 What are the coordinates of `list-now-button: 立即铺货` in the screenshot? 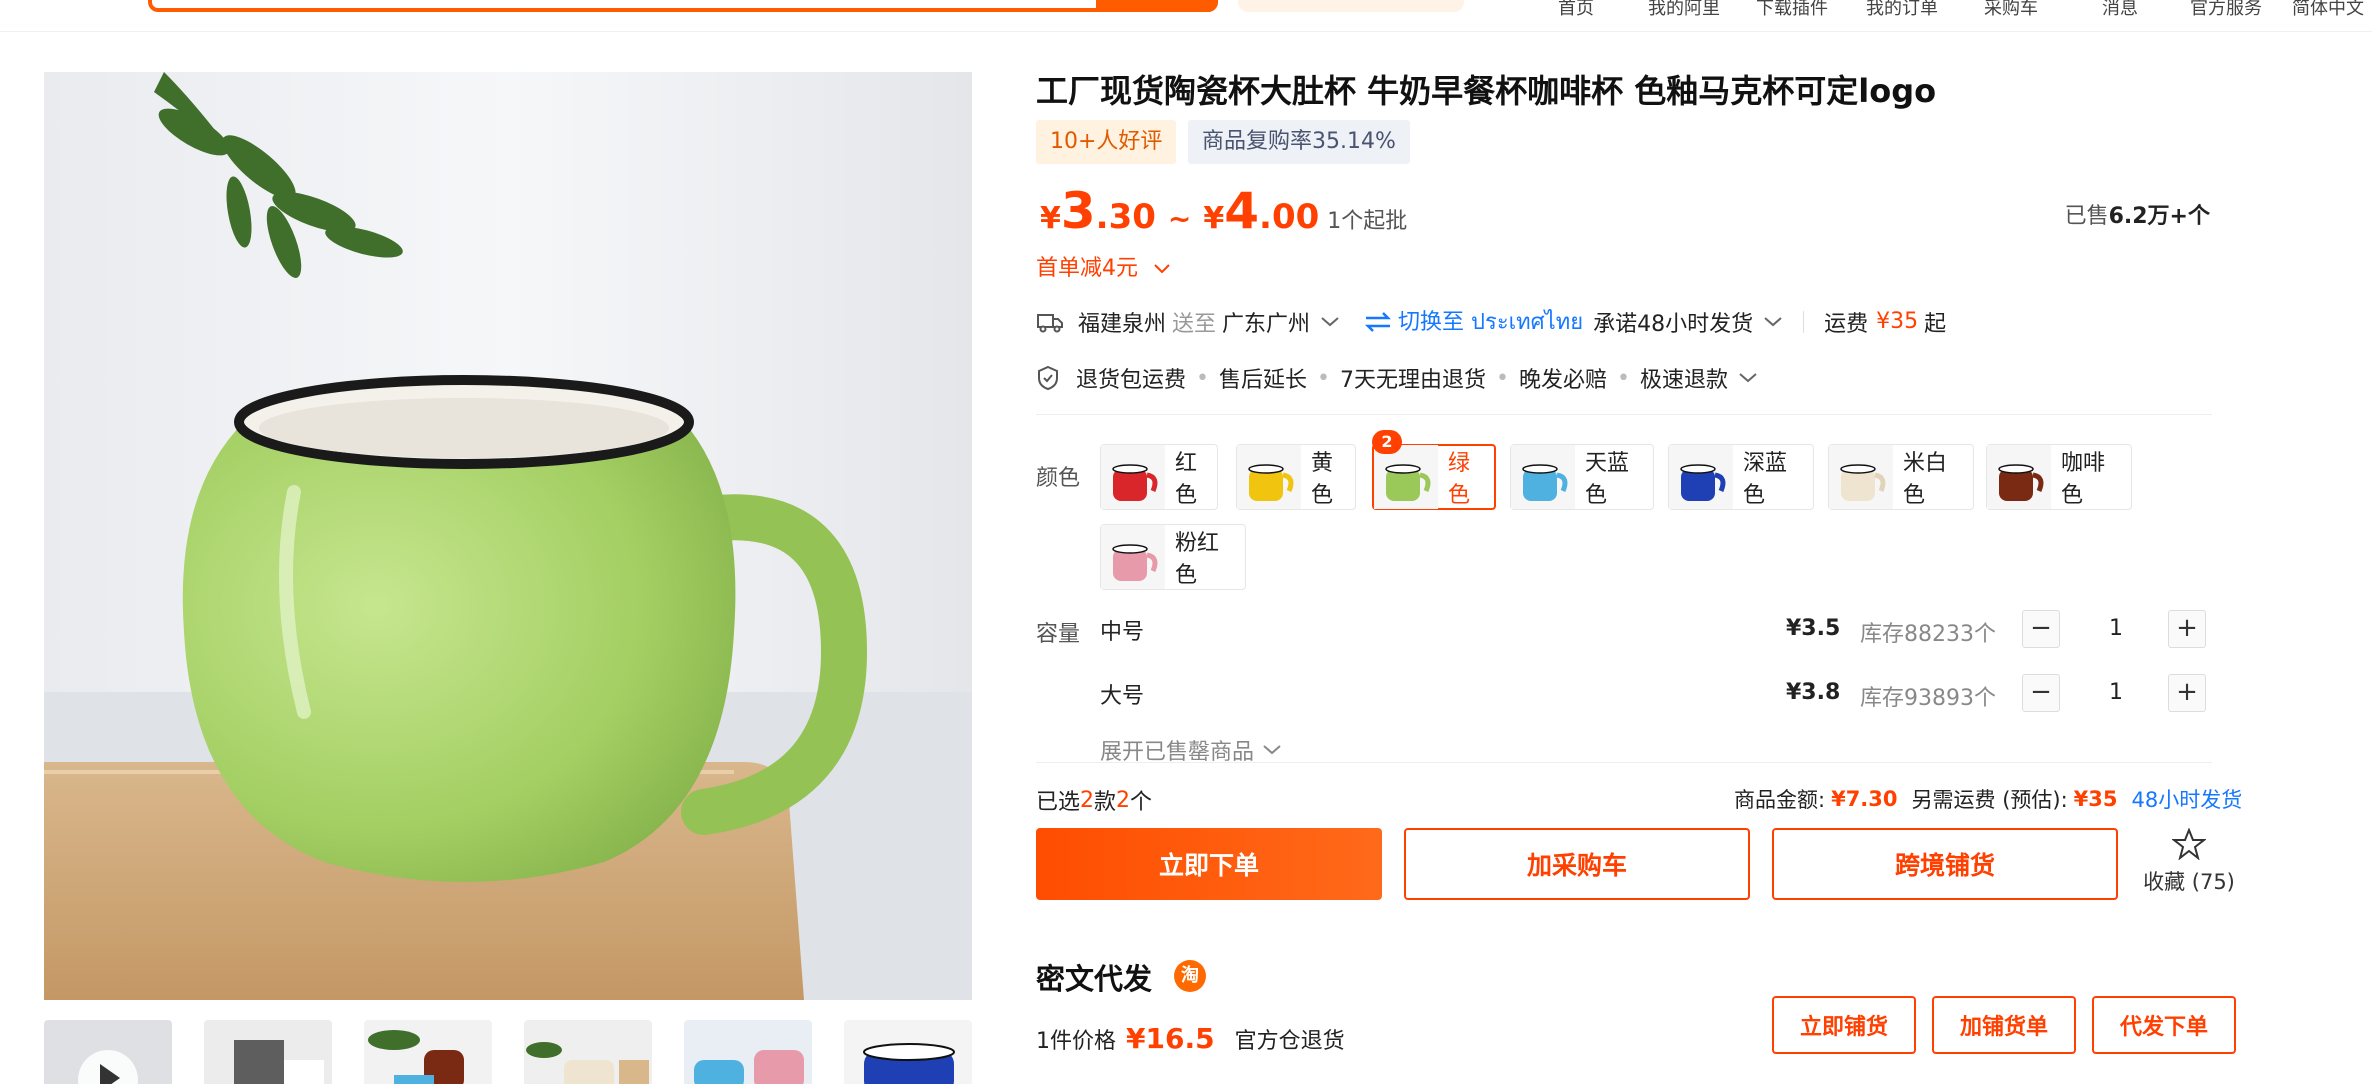 It's located at (1844, 1025).